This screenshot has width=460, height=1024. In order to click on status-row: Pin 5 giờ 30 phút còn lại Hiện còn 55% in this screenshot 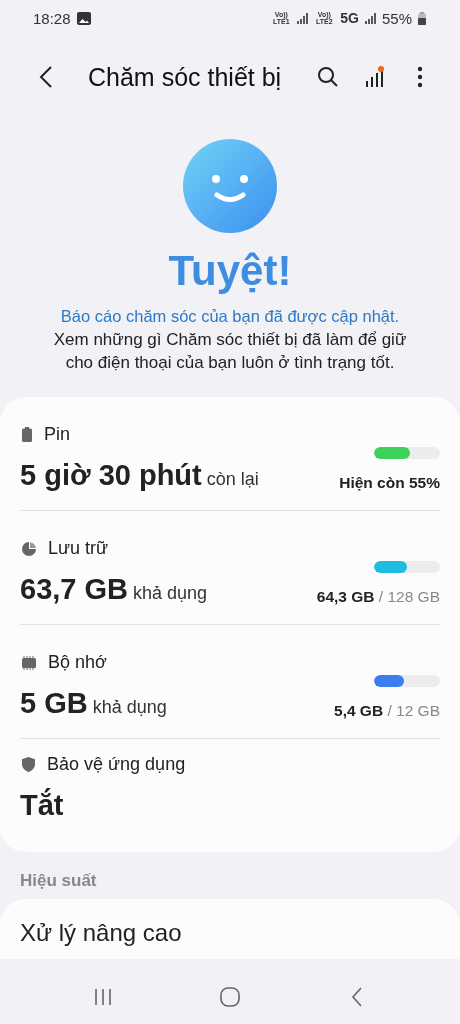, I will do `click(230, 453)`.